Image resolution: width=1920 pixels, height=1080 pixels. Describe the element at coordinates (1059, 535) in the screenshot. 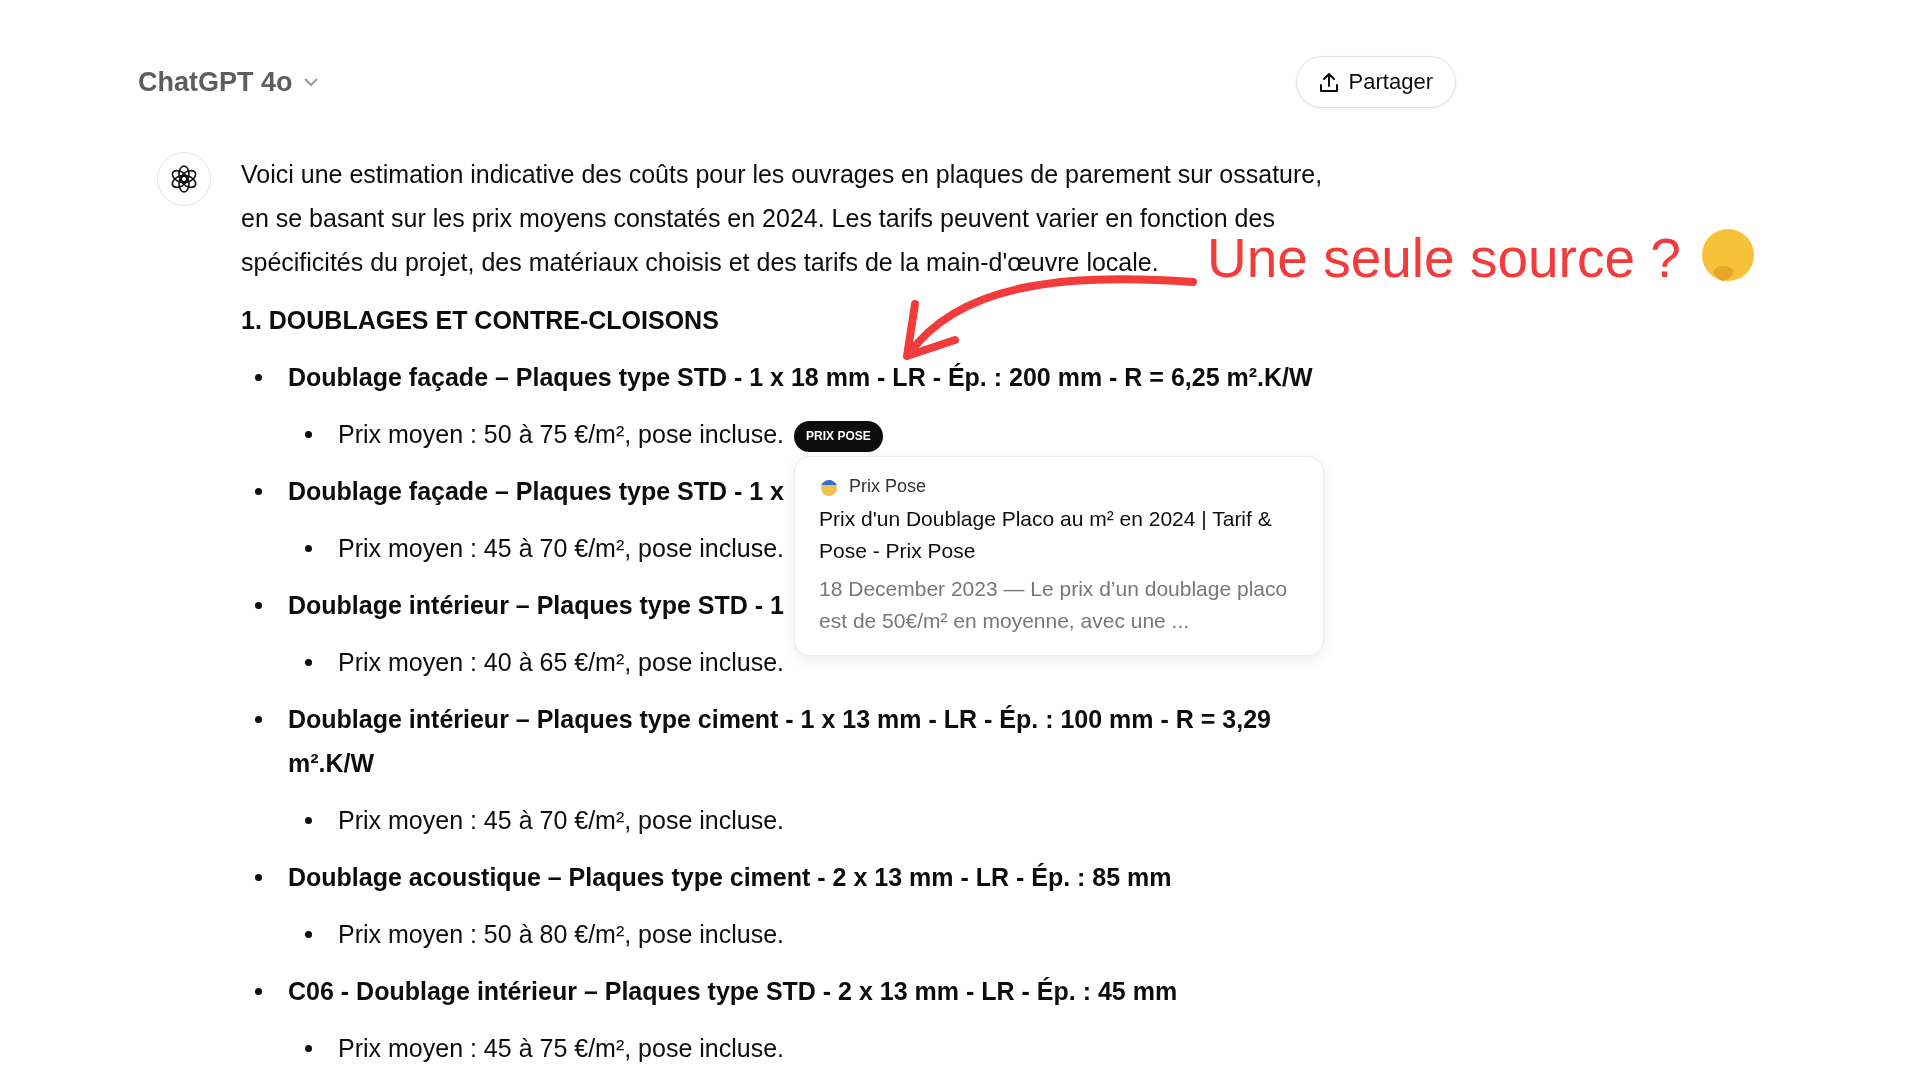

I see `source-title: Prix d'un Doublage Placo au m² en 2024 | Tarif & Pose - Prix Pose` at that location.